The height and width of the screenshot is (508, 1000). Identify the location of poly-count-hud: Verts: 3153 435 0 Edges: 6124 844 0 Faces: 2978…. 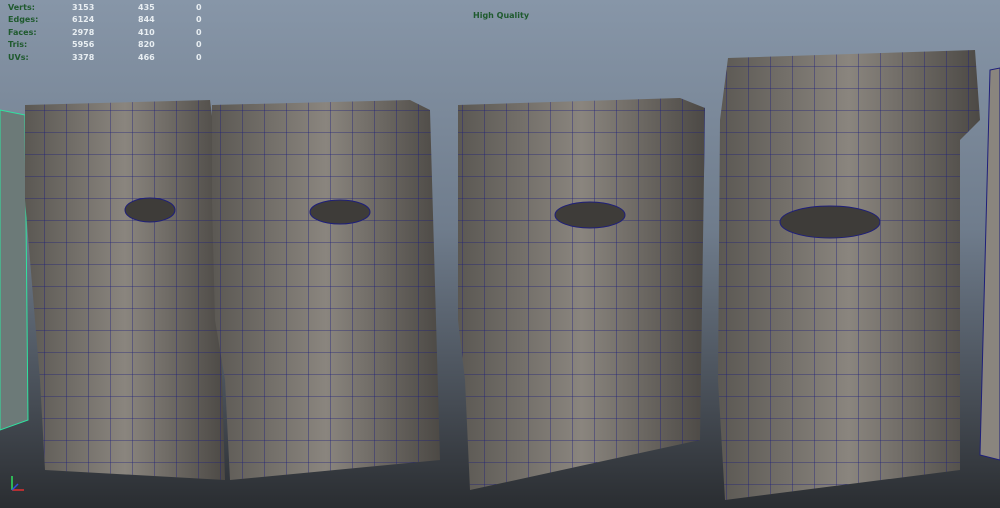
(112, 32).